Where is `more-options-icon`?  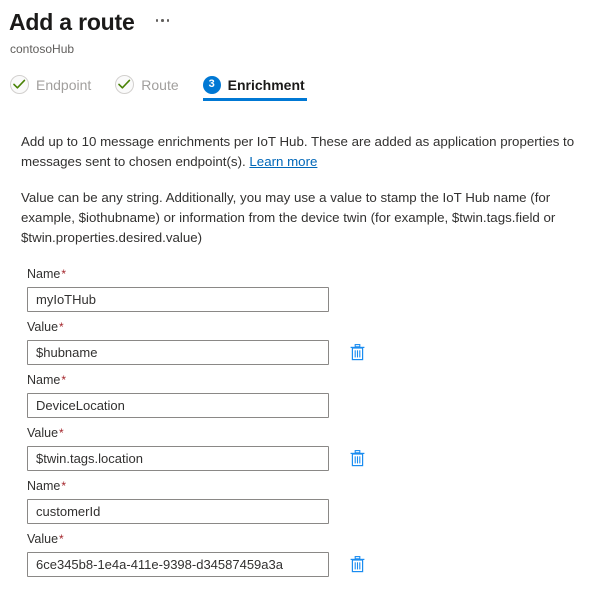 more-options-icon is located at coordinates (163, 20).